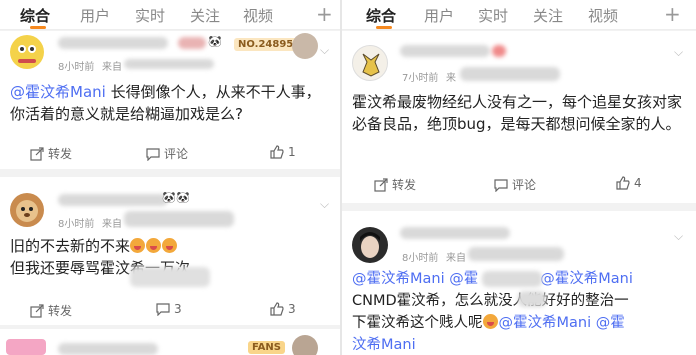  What do you see at coordinates (638, 183) in the screenshot?
I see `like-count: 4` at bounding box center [638, 183].